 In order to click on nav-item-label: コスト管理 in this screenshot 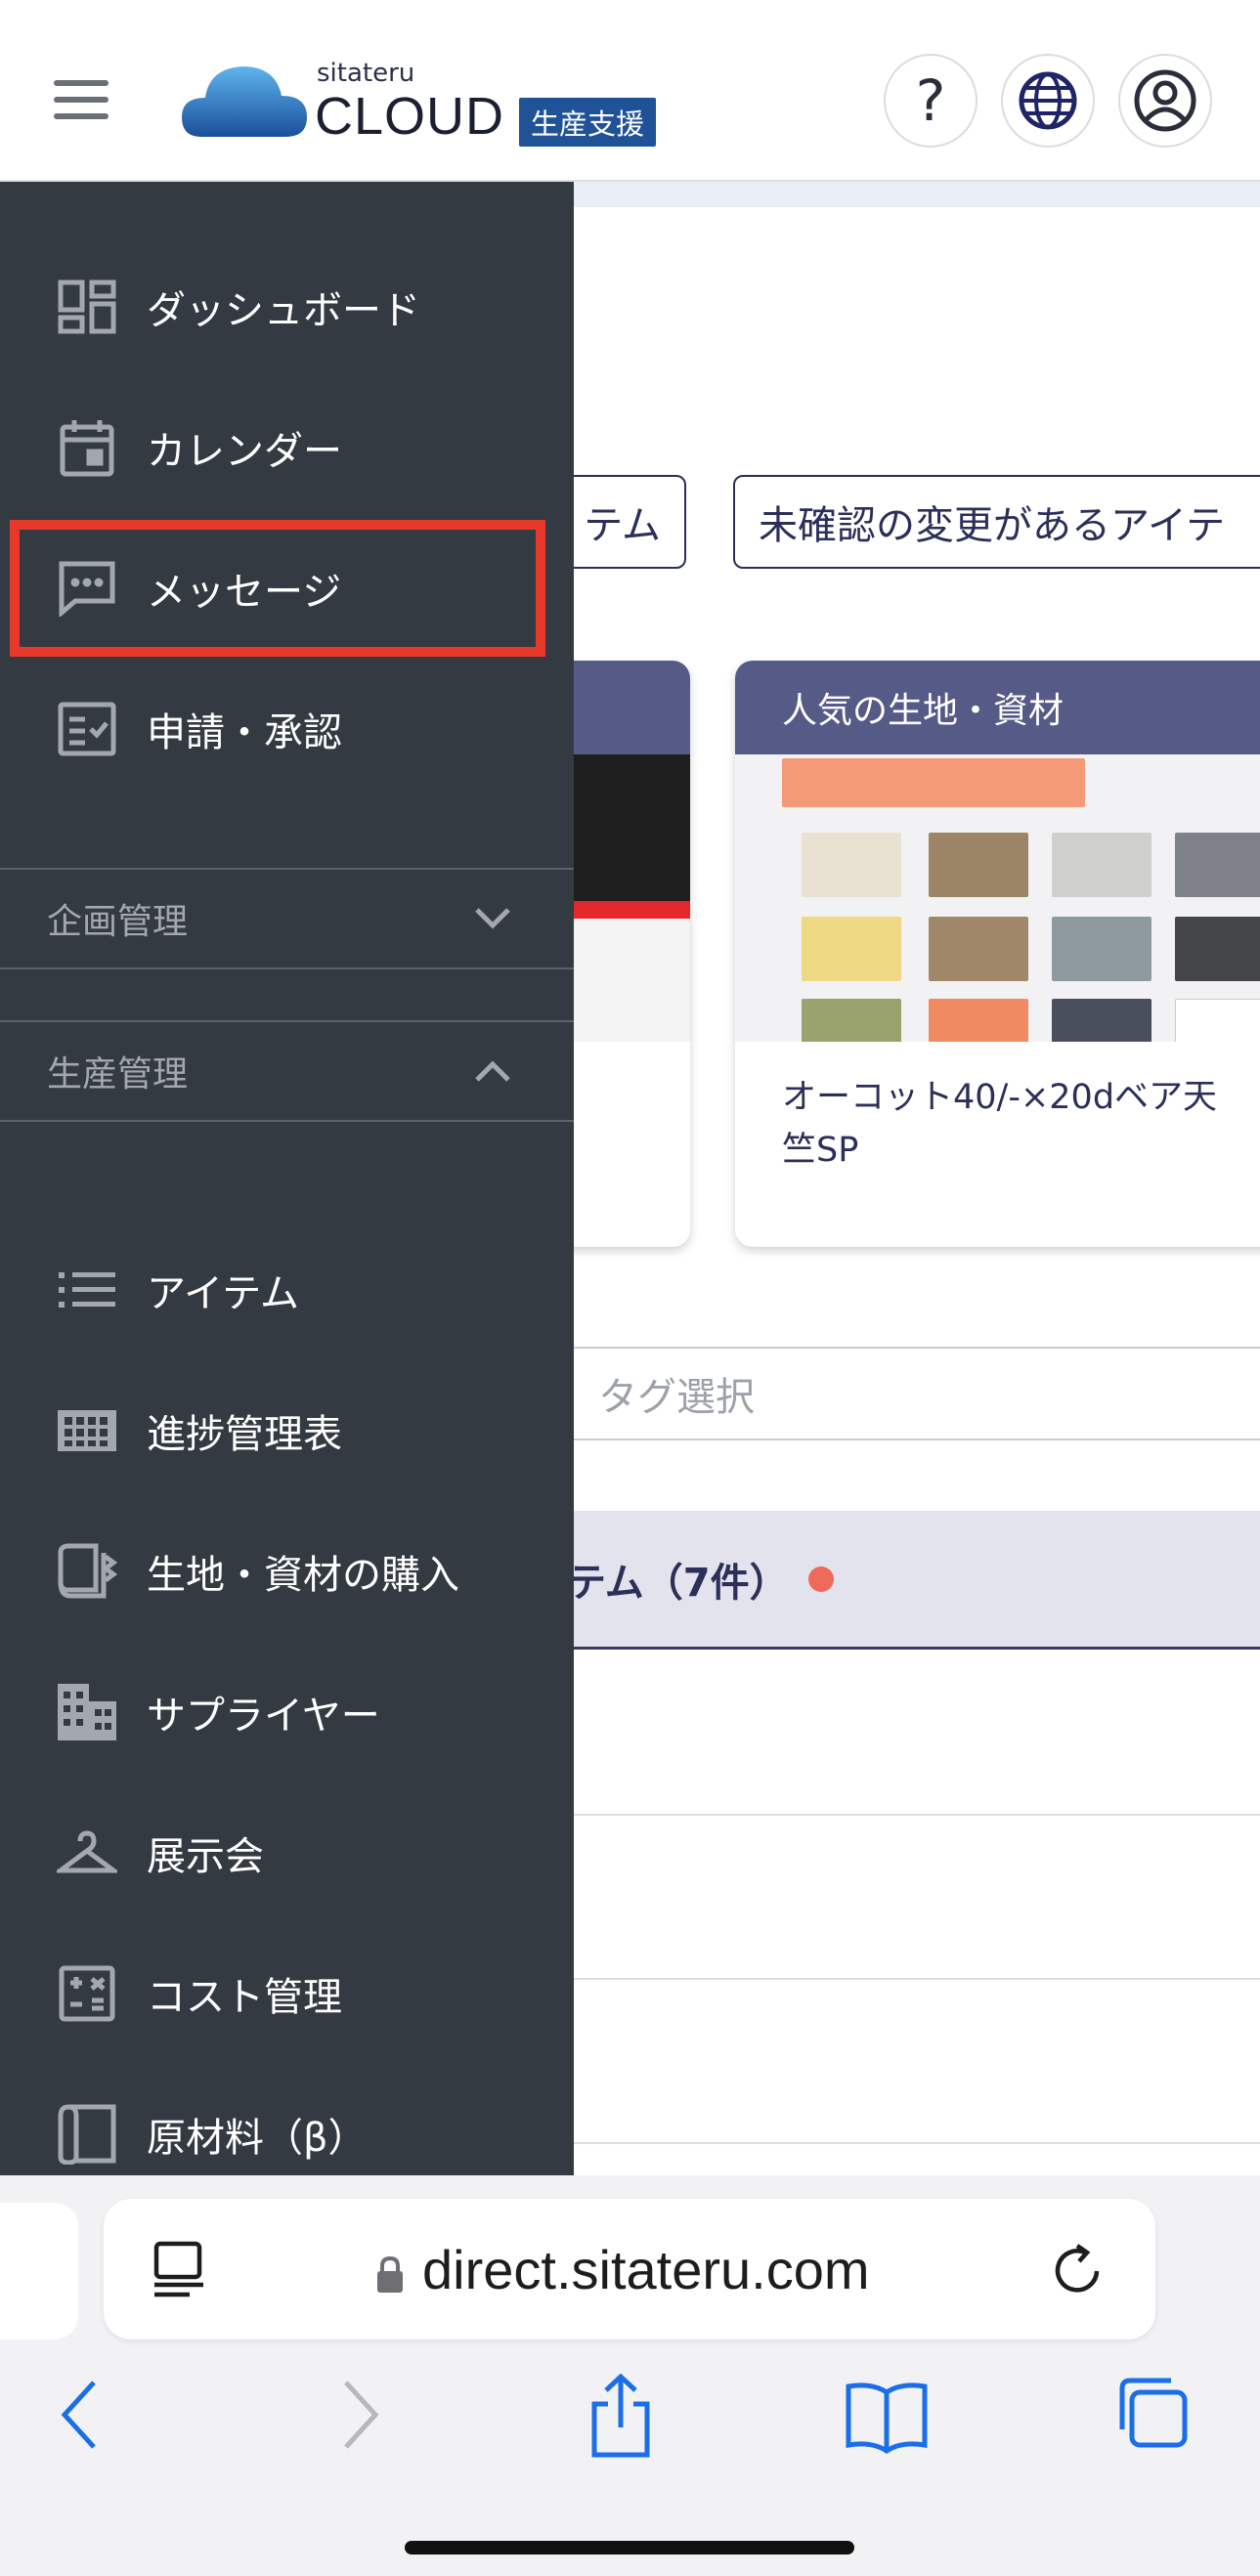, I will do `click(244, 1998)`.